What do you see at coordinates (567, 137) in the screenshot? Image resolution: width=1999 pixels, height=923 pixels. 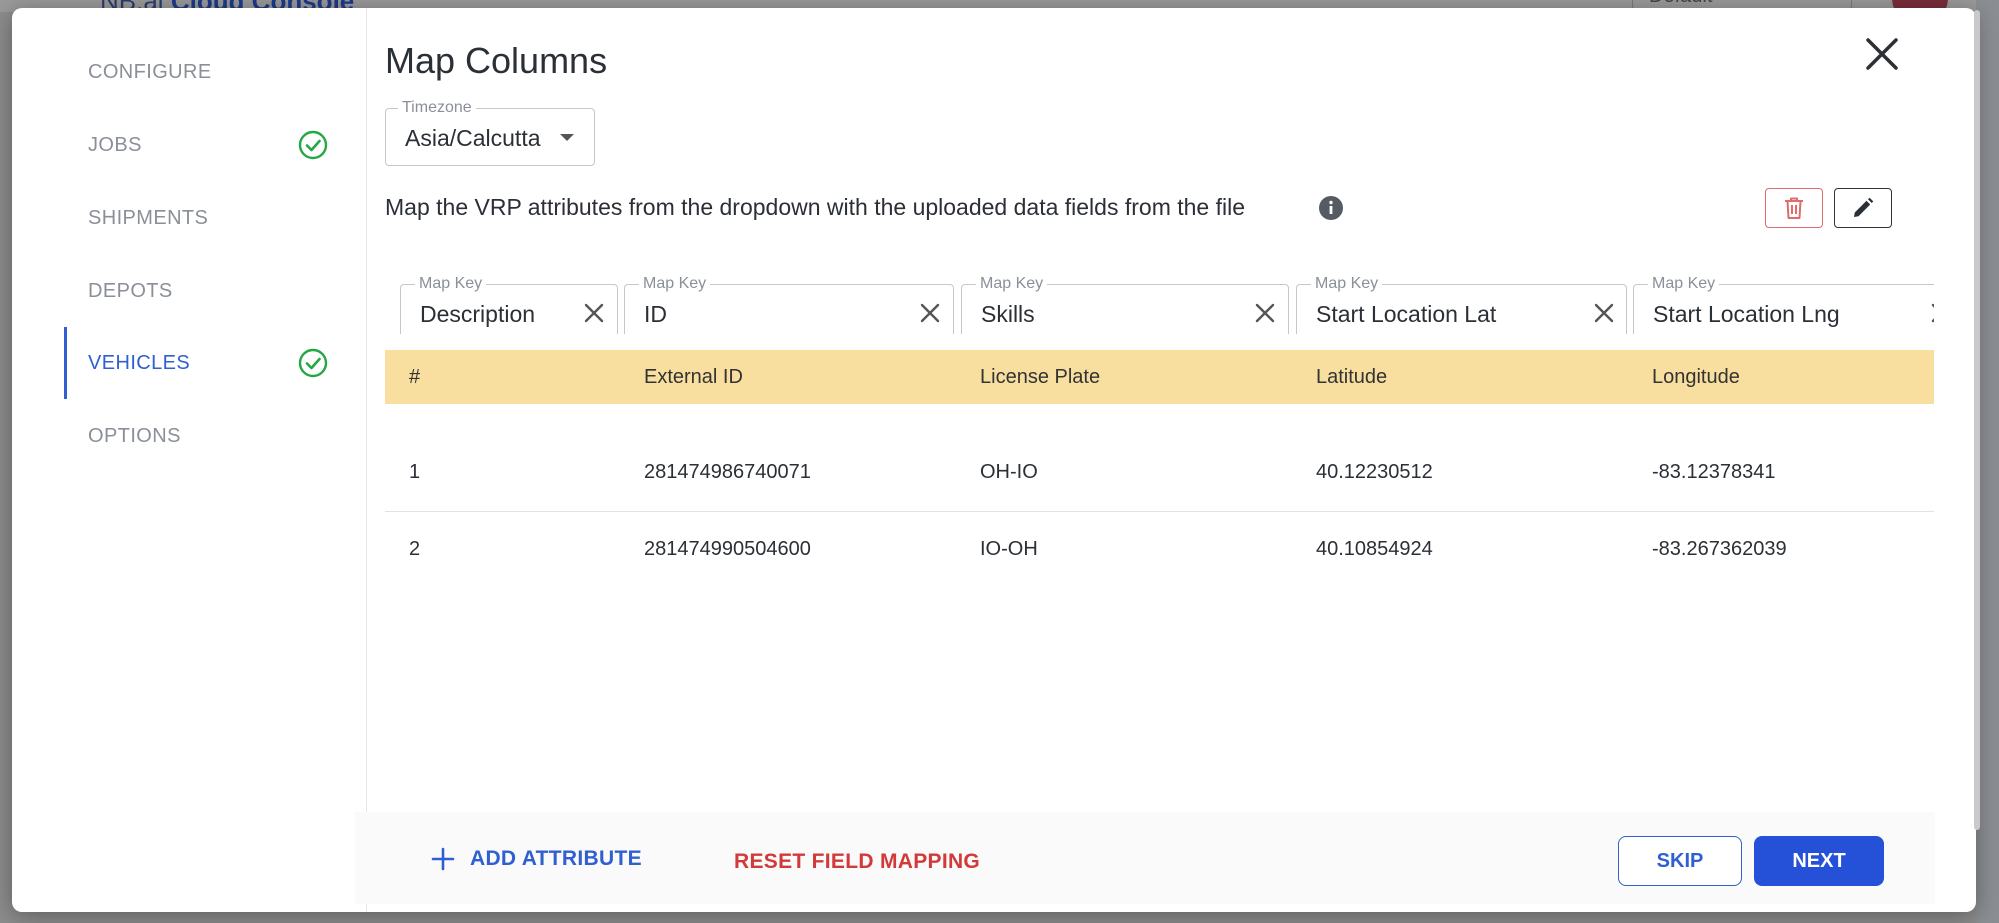 I see `caret-down-icon` at bounding box center [567, 137].